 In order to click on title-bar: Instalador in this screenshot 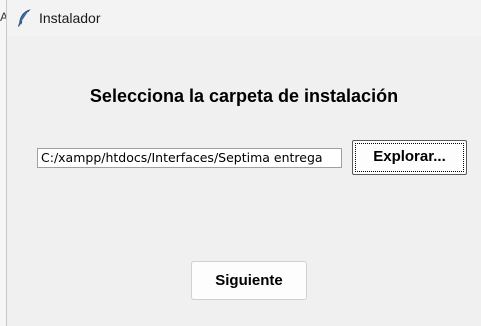, I will do `click(244, 18)`.